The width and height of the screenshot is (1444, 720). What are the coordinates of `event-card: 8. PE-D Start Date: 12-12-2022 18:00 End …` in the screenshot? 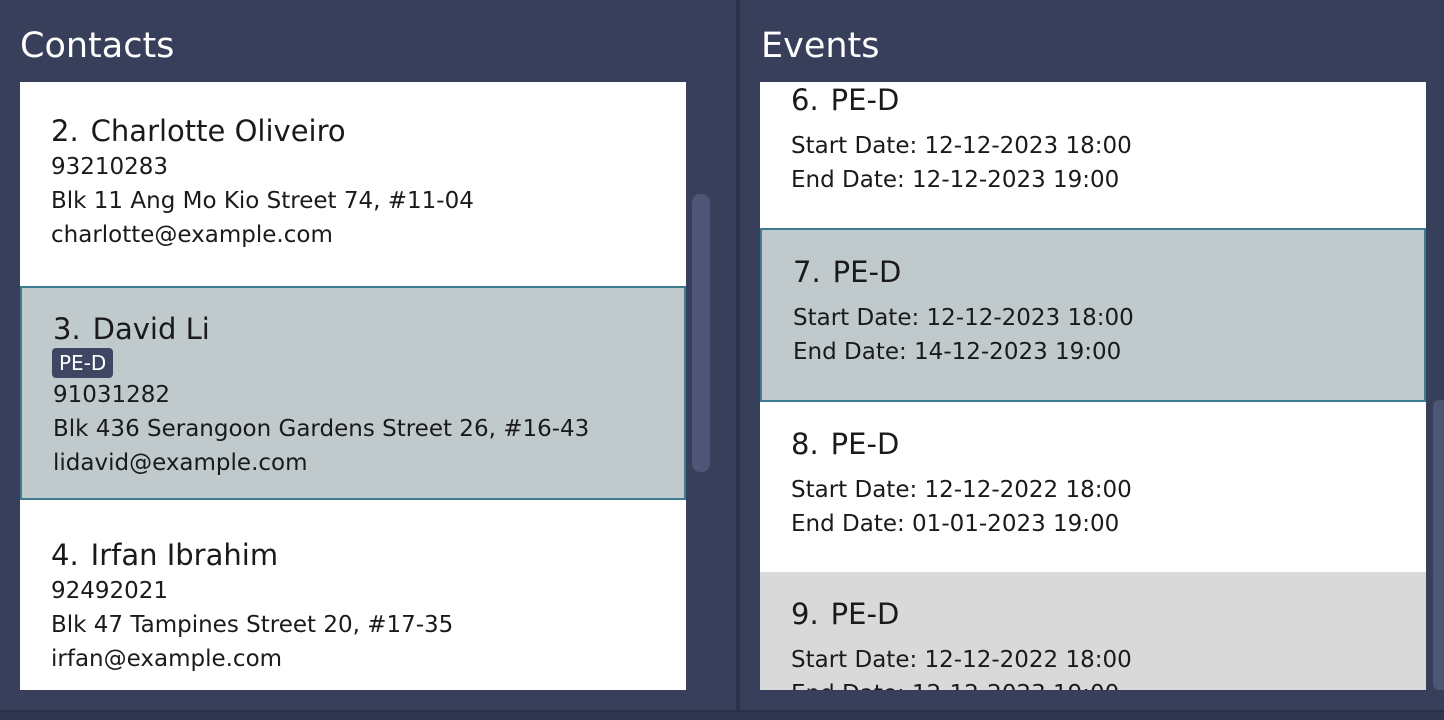 It's located at (1093, 487).